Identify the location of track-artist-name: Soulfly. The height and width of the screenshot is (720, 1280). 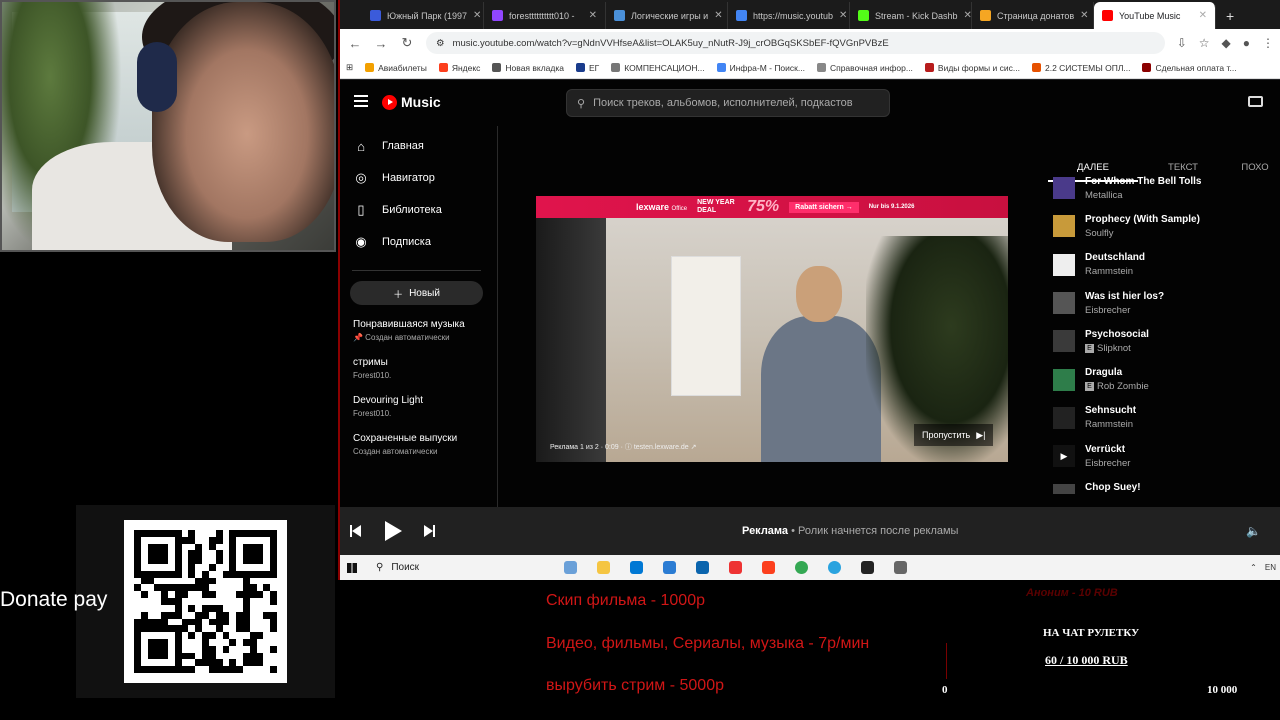
(1099, 233).